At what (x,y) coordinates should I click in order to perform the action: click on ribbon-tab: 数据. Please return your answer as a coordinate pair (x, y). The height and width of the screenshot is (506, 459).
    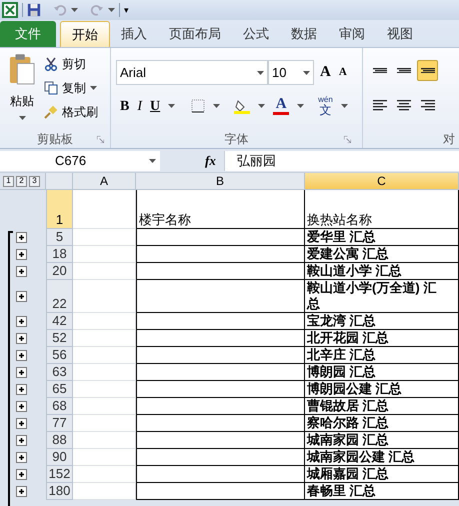
    Looking at the image, I should click on (304, 34).